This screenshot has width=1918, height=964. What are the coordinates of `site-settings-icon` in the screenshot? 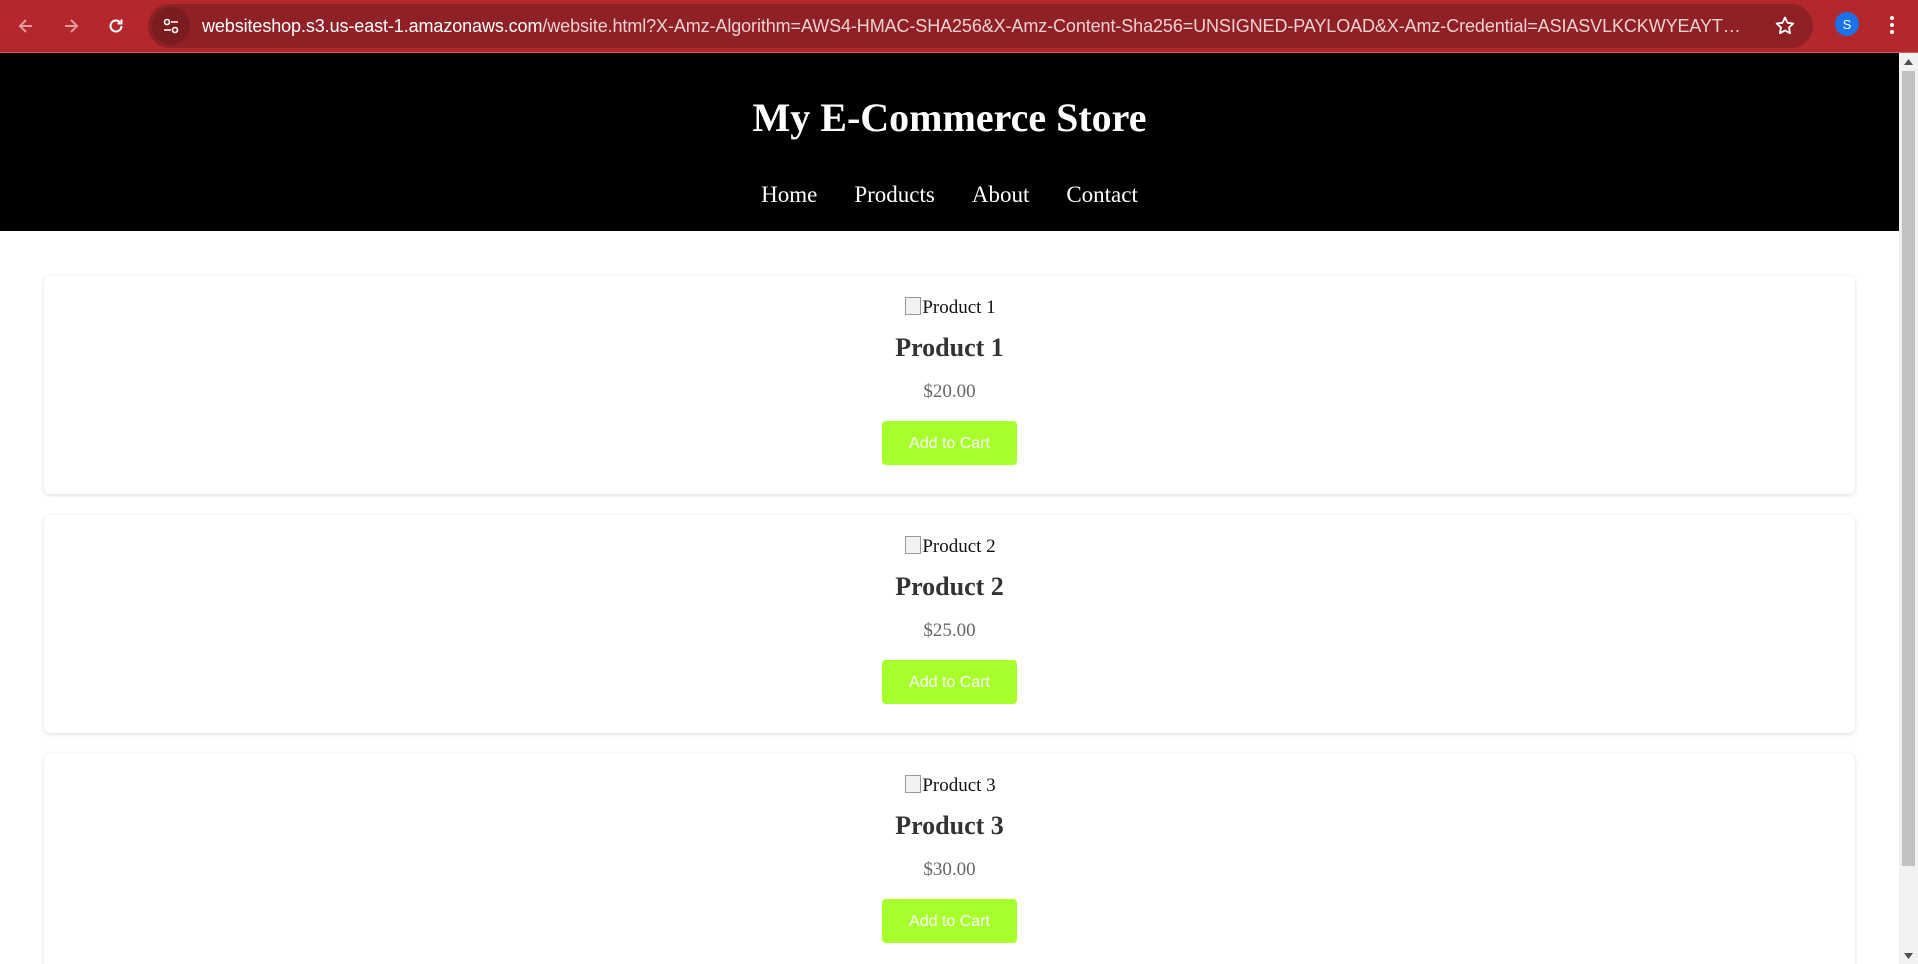 It's located at (171, 26).